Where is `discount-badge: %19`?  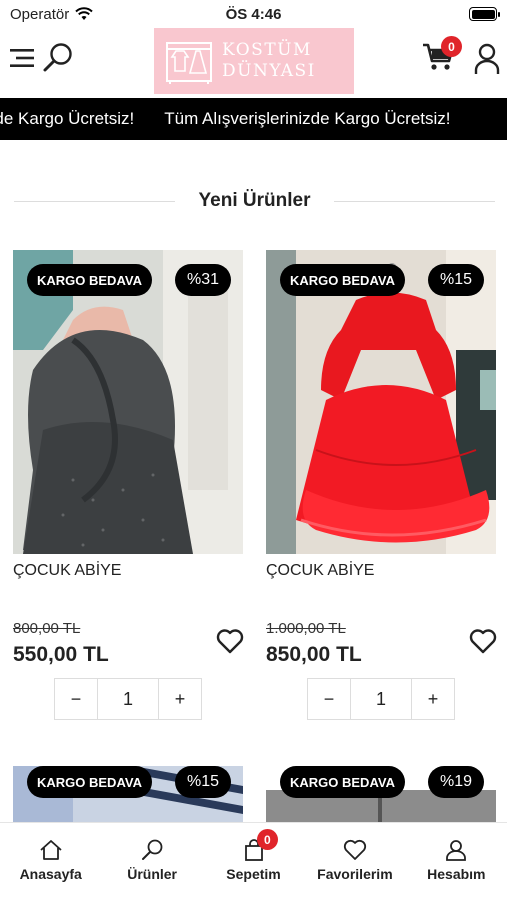 discount-badge: %19 is located at coordinates (455, 782).